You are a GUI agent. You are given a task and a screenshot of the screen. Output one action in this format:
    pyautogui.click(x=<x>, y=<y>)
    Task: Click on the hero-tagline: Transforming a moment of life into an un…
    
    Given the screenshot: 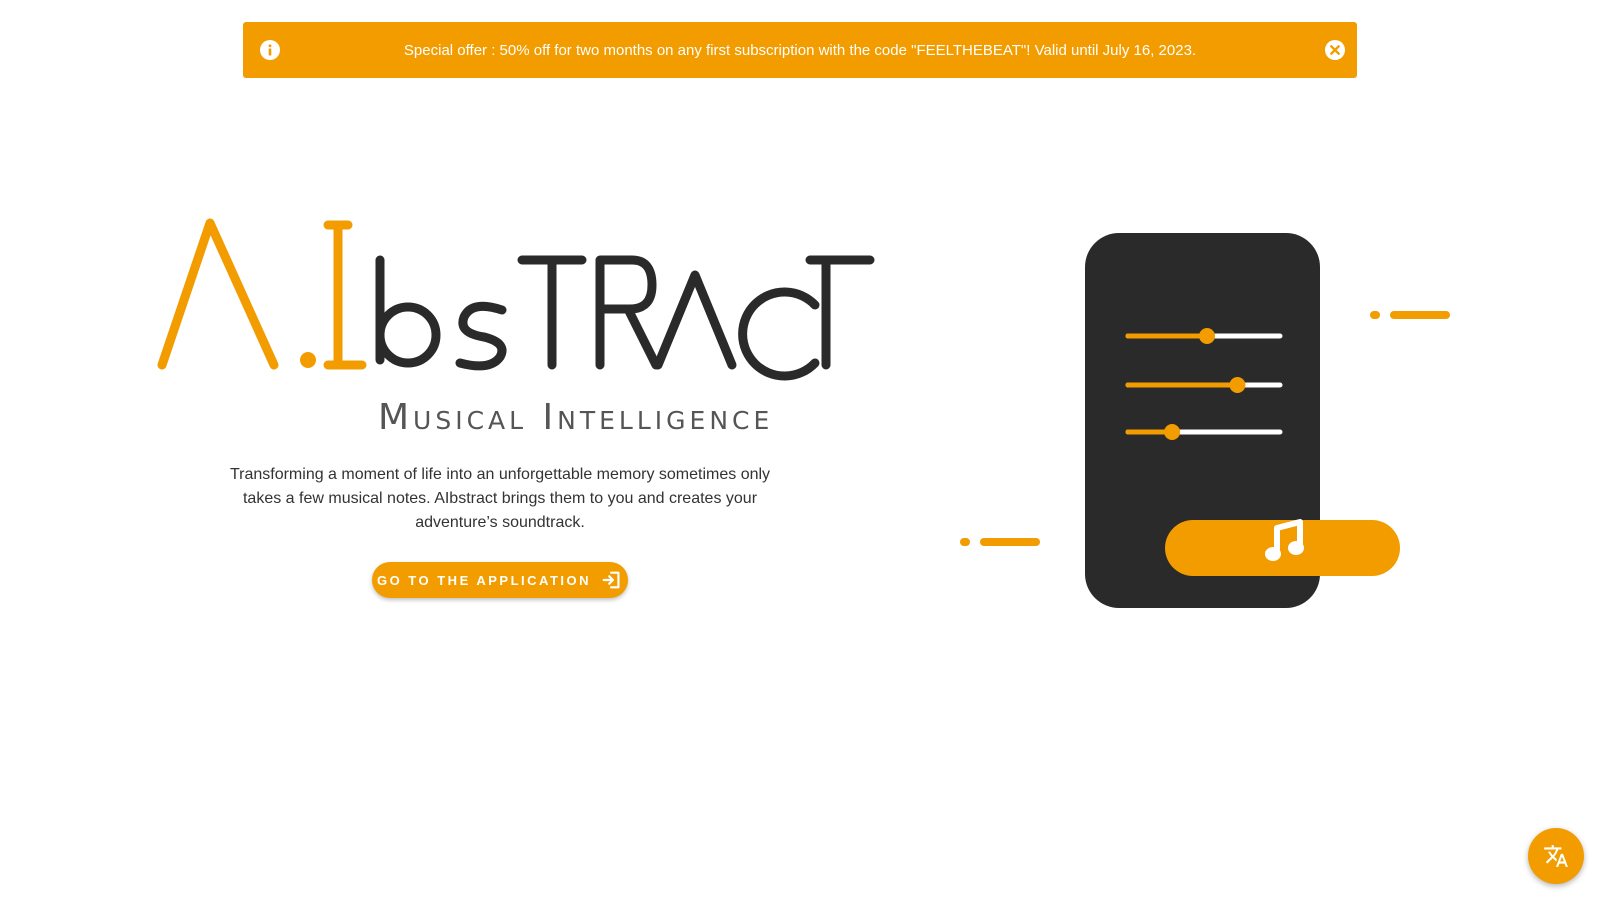 What is the action you would take?
    pyautogui.click(x=500, y=498)
    